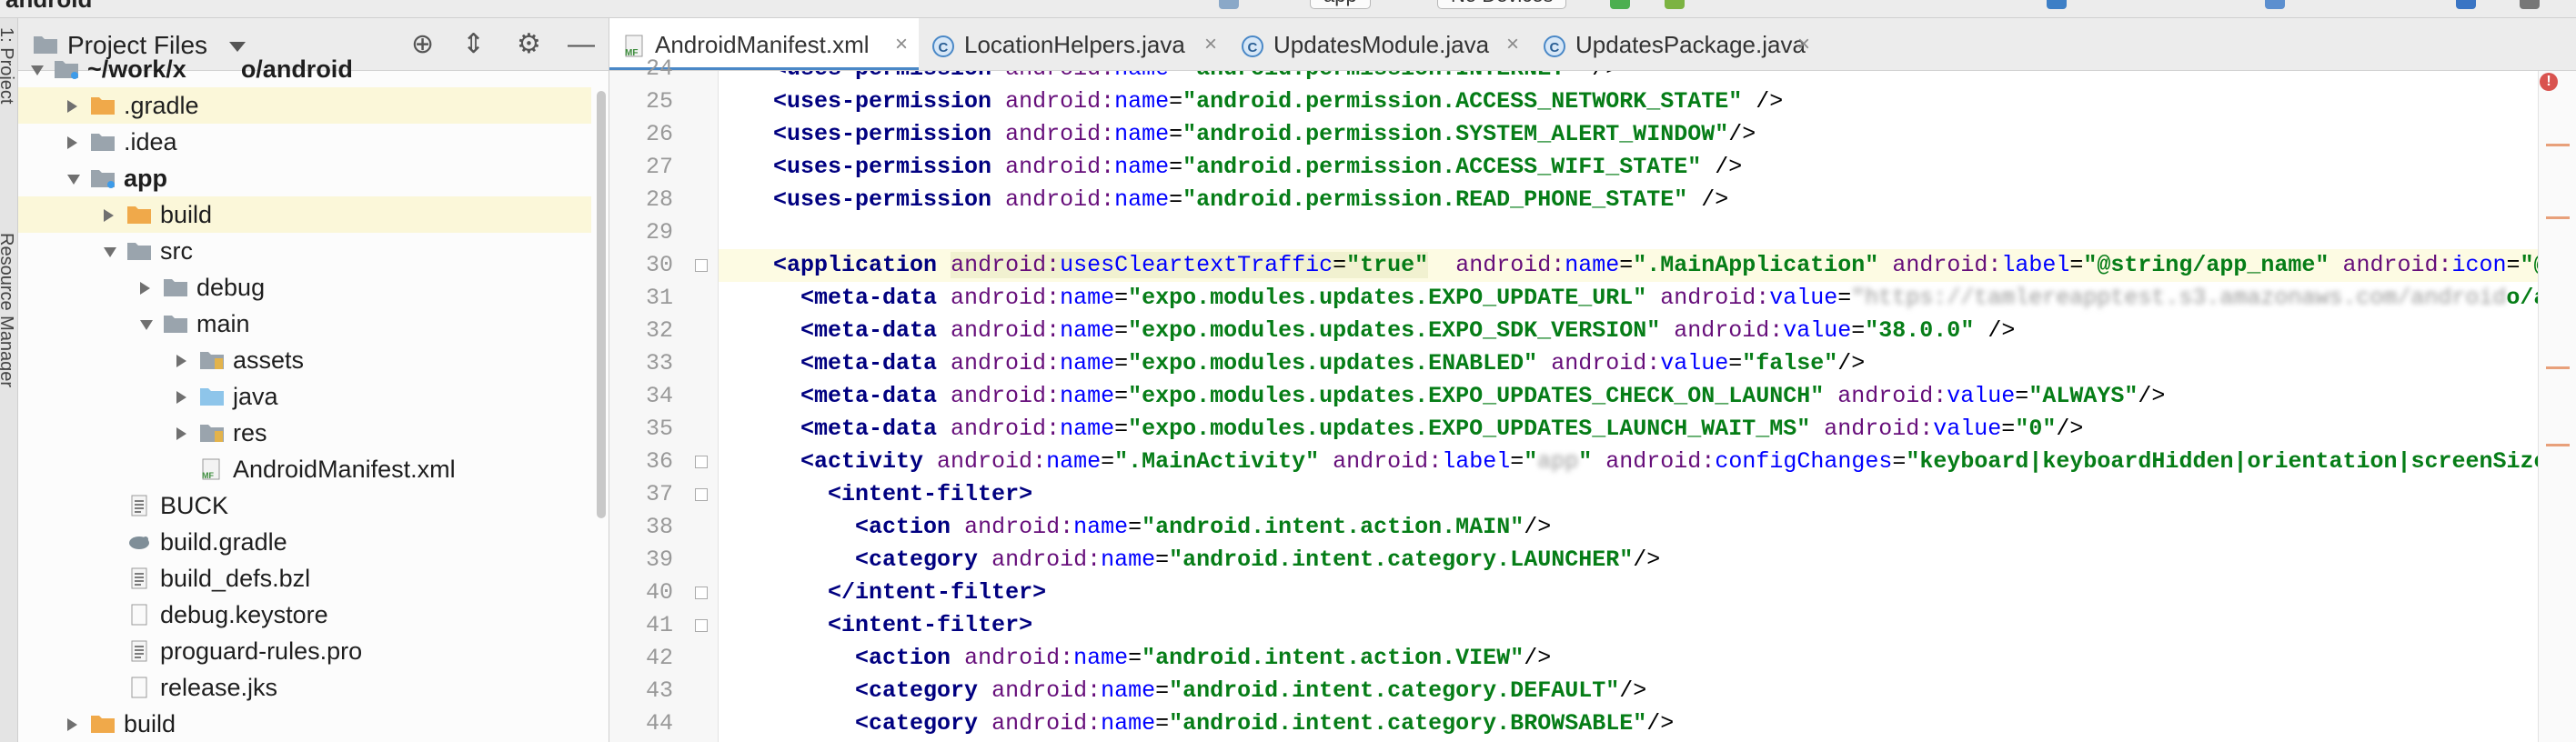  I want to click on left-tool-strip: 1: Project Resource Manager, so click(9, 380).